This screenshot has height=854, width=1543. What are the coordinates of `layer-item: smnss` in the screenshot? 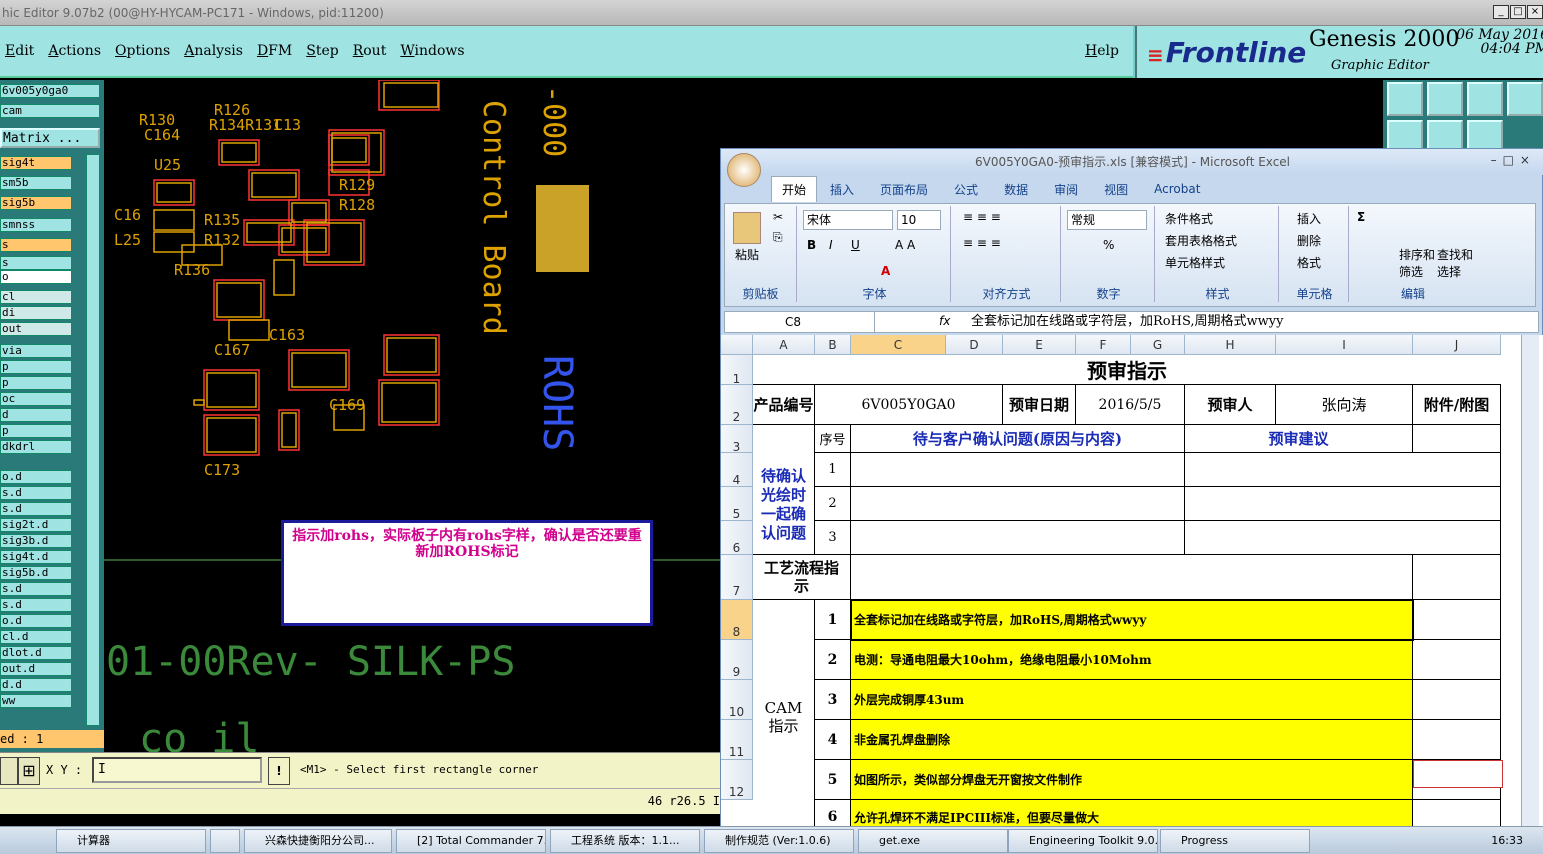 It's located at (36, 225).